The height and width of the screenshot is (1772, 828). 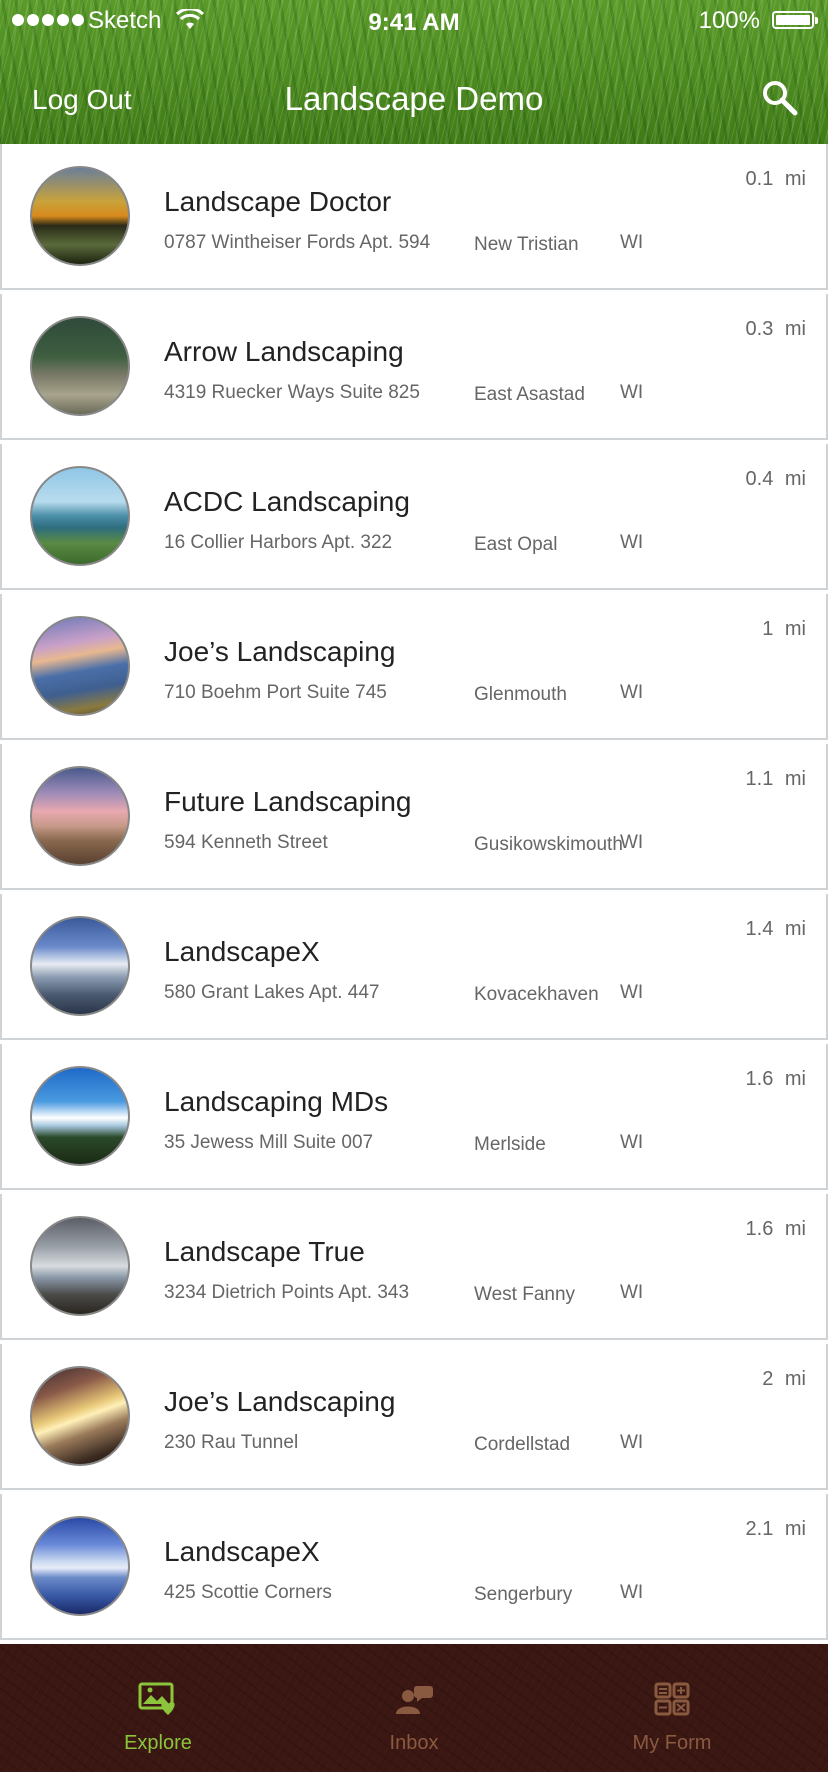 I want to click on city: Cordellstad, so click(x=522, y=1444).